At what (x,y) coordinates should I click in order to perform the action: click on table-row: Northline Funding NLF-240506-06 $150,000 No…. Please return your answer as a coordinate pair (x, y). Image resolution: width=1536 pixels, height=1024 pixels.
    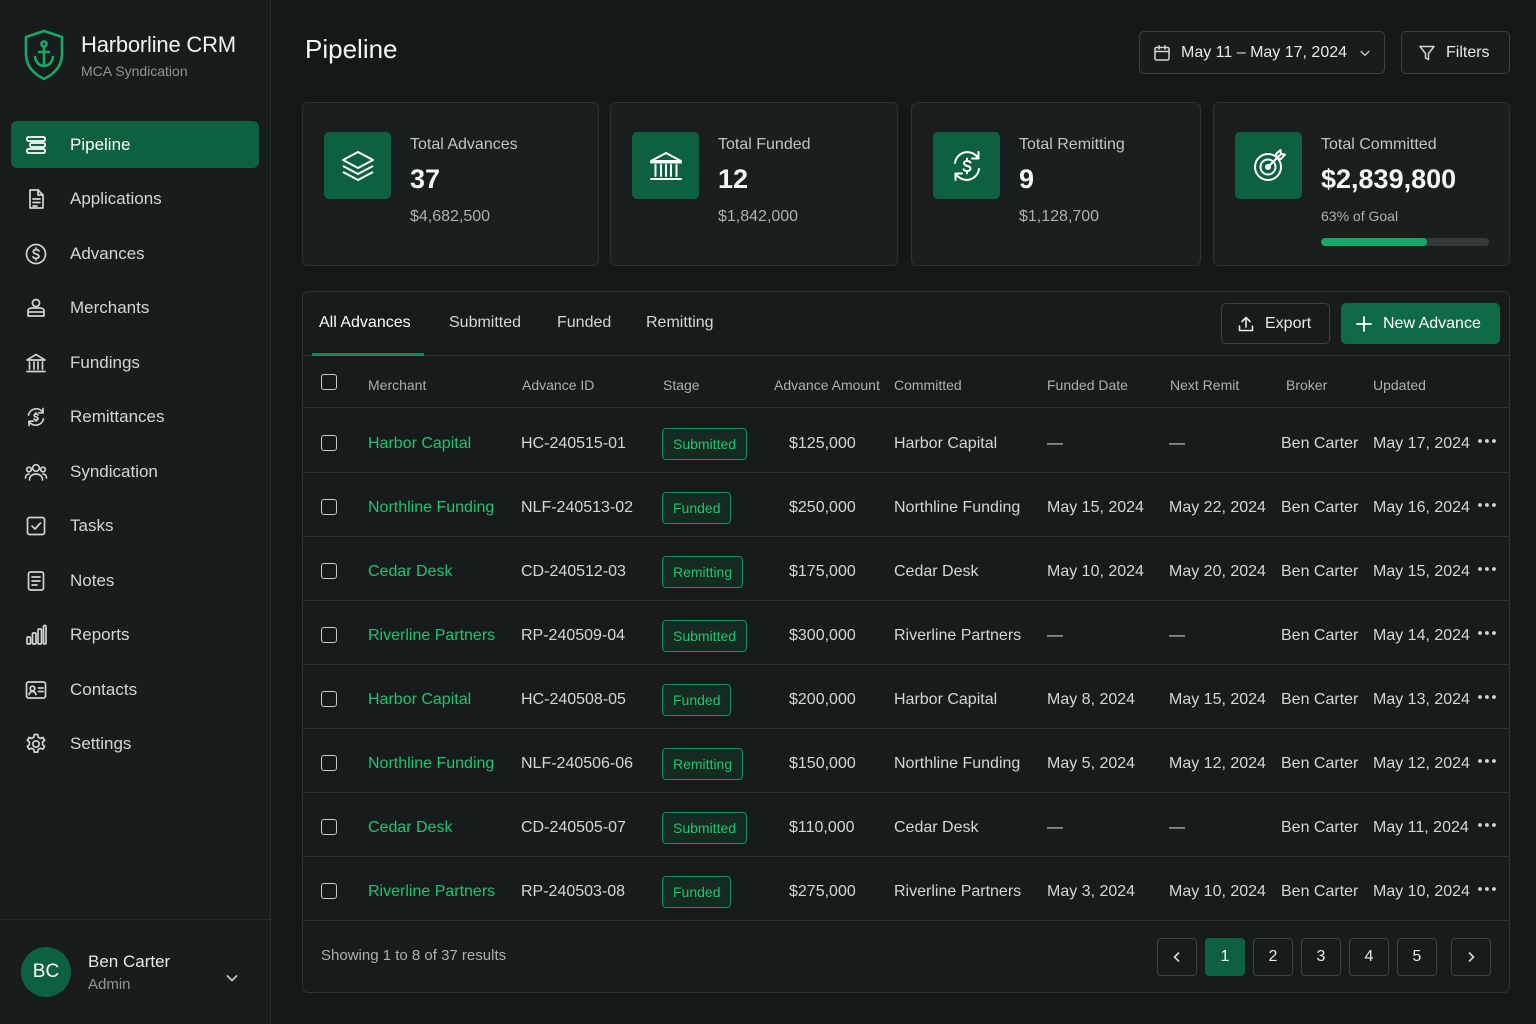
    Looking at the image, I should click on (906, 761).